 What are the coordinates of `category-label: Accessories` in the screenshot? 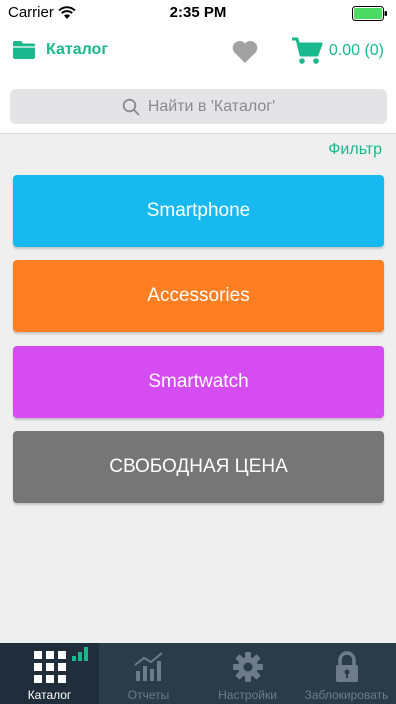 It's located at (198, 295).